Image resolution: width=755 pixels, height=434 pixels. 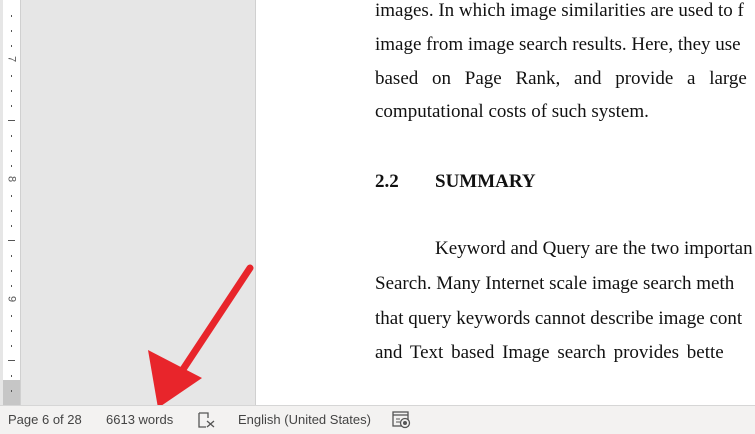 I want to click on red-arrow-annotation, so click(x=201, y=336).